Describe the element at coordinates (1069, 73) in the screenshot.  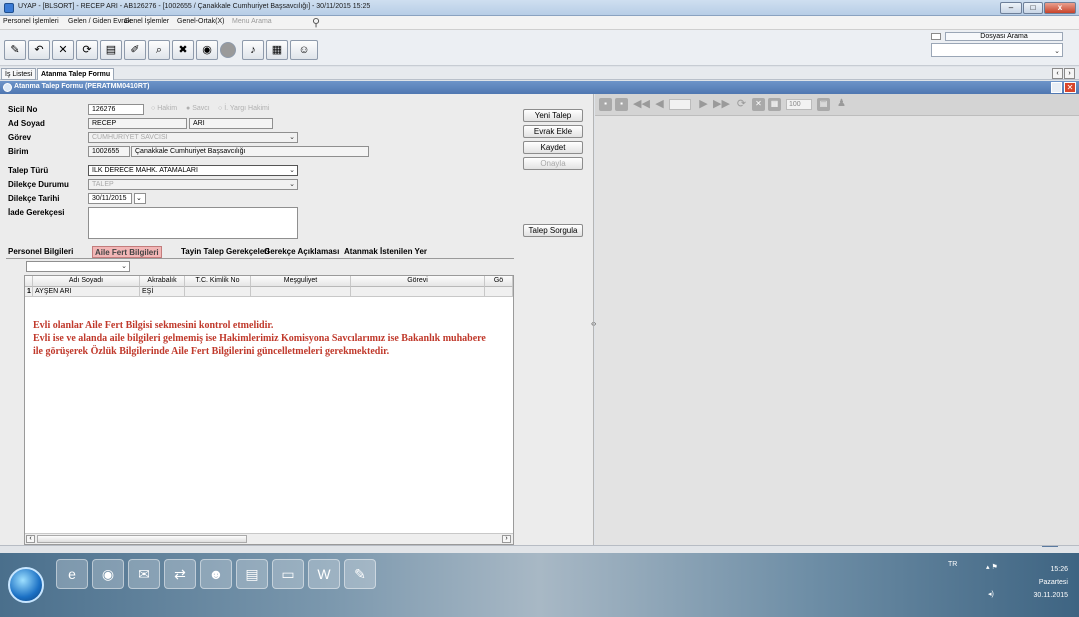
I see `tab-scroll-right-icon: ›` at that location.